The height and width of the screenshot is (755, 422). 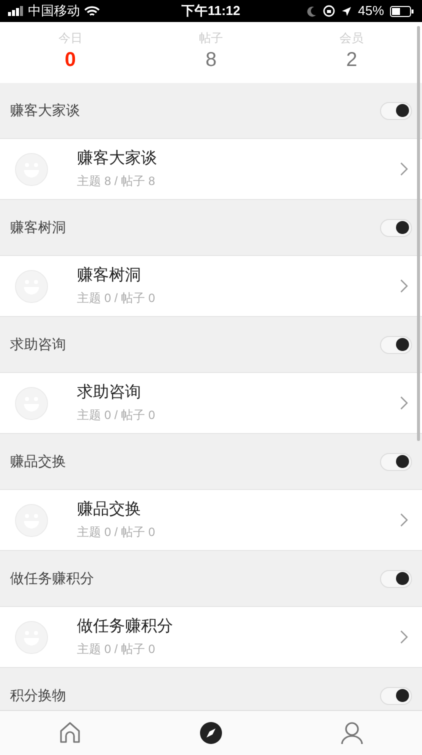 What do you see at coordinates (16, 11) in the screenshot?
I see `signal-icon` at bounding box center [16, 11].